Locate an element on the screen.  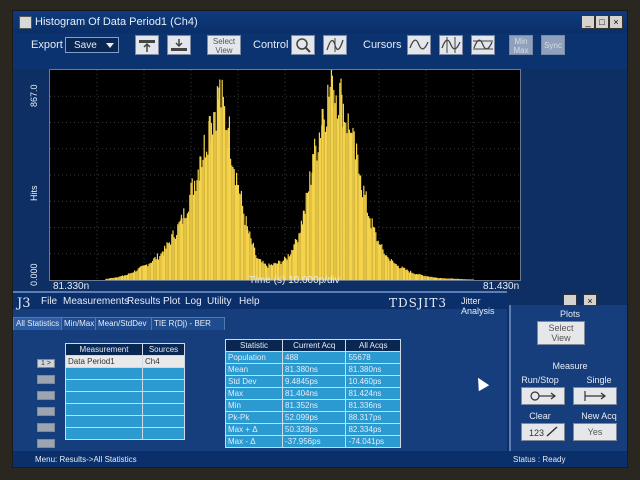
menu-help: Help is located at coordinates (249, 301).